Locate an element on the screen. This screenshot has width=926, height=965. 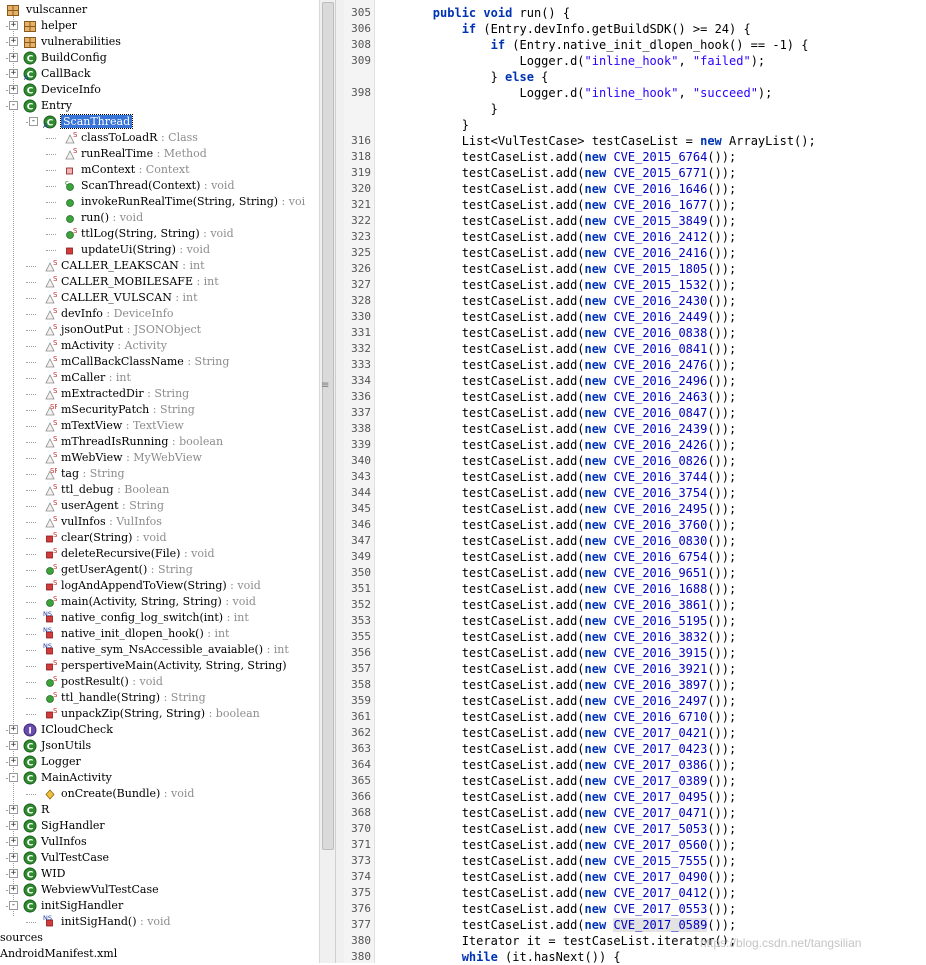
tree-node-name: SigHandler is located at coordinates (73, 825).